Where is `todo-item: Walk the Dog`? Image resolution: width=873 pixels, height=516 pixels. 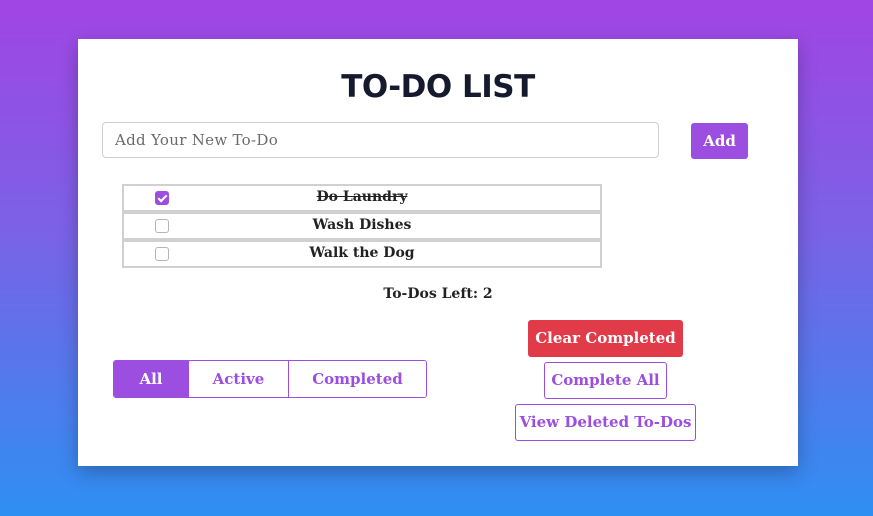 todo-item: Walk the Dog is located at coordinates (362, 254).